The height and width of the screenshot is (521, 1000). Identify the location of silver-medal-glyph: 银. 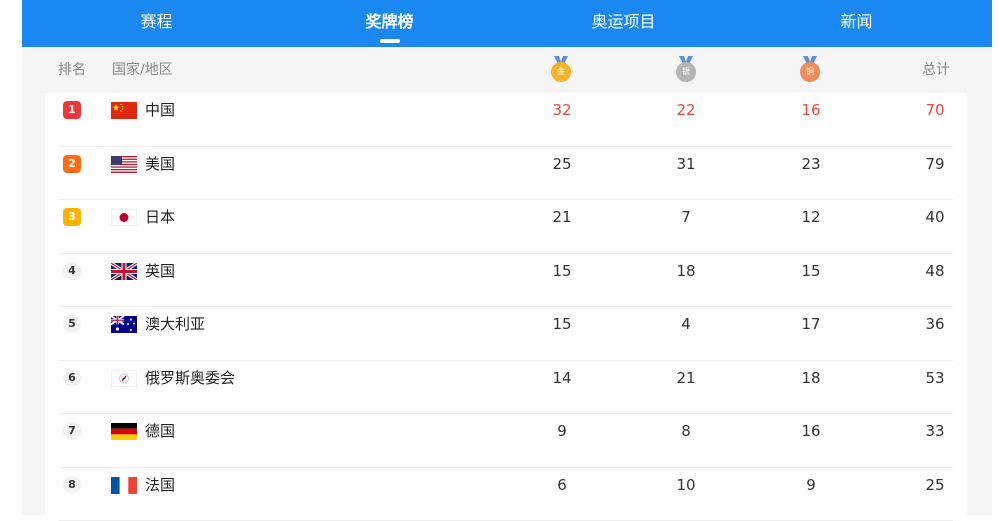
(686, 72).